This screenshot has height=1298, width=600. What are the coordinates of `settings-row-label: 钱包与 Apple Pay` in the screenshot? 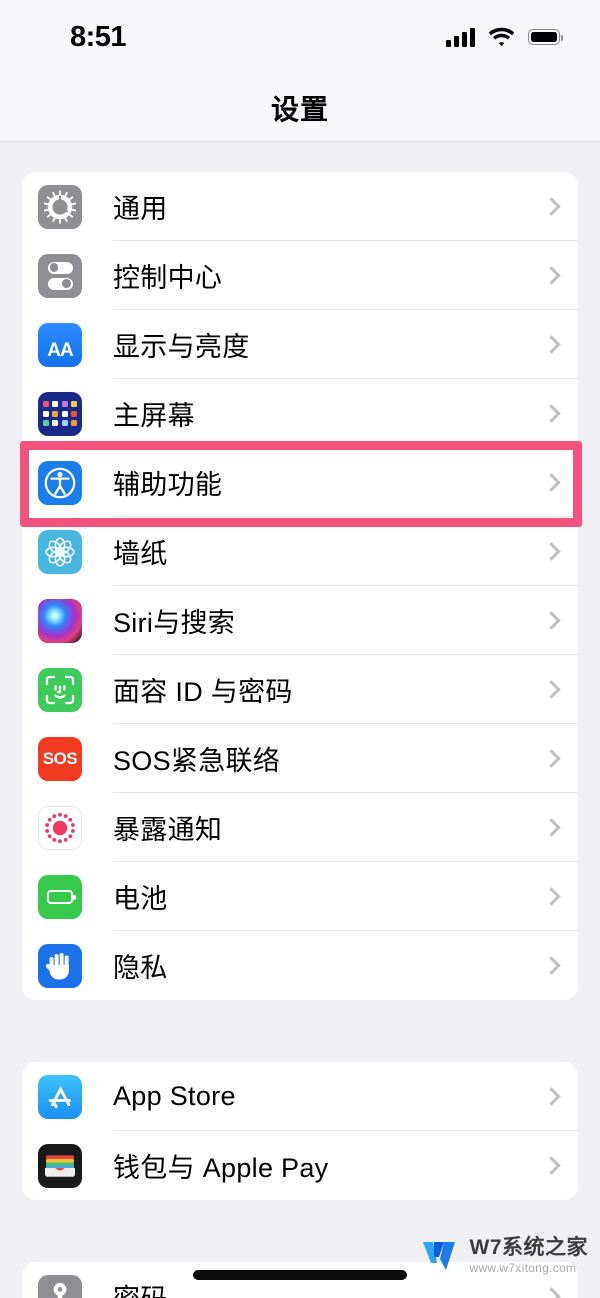 It's located at (221, 1168).